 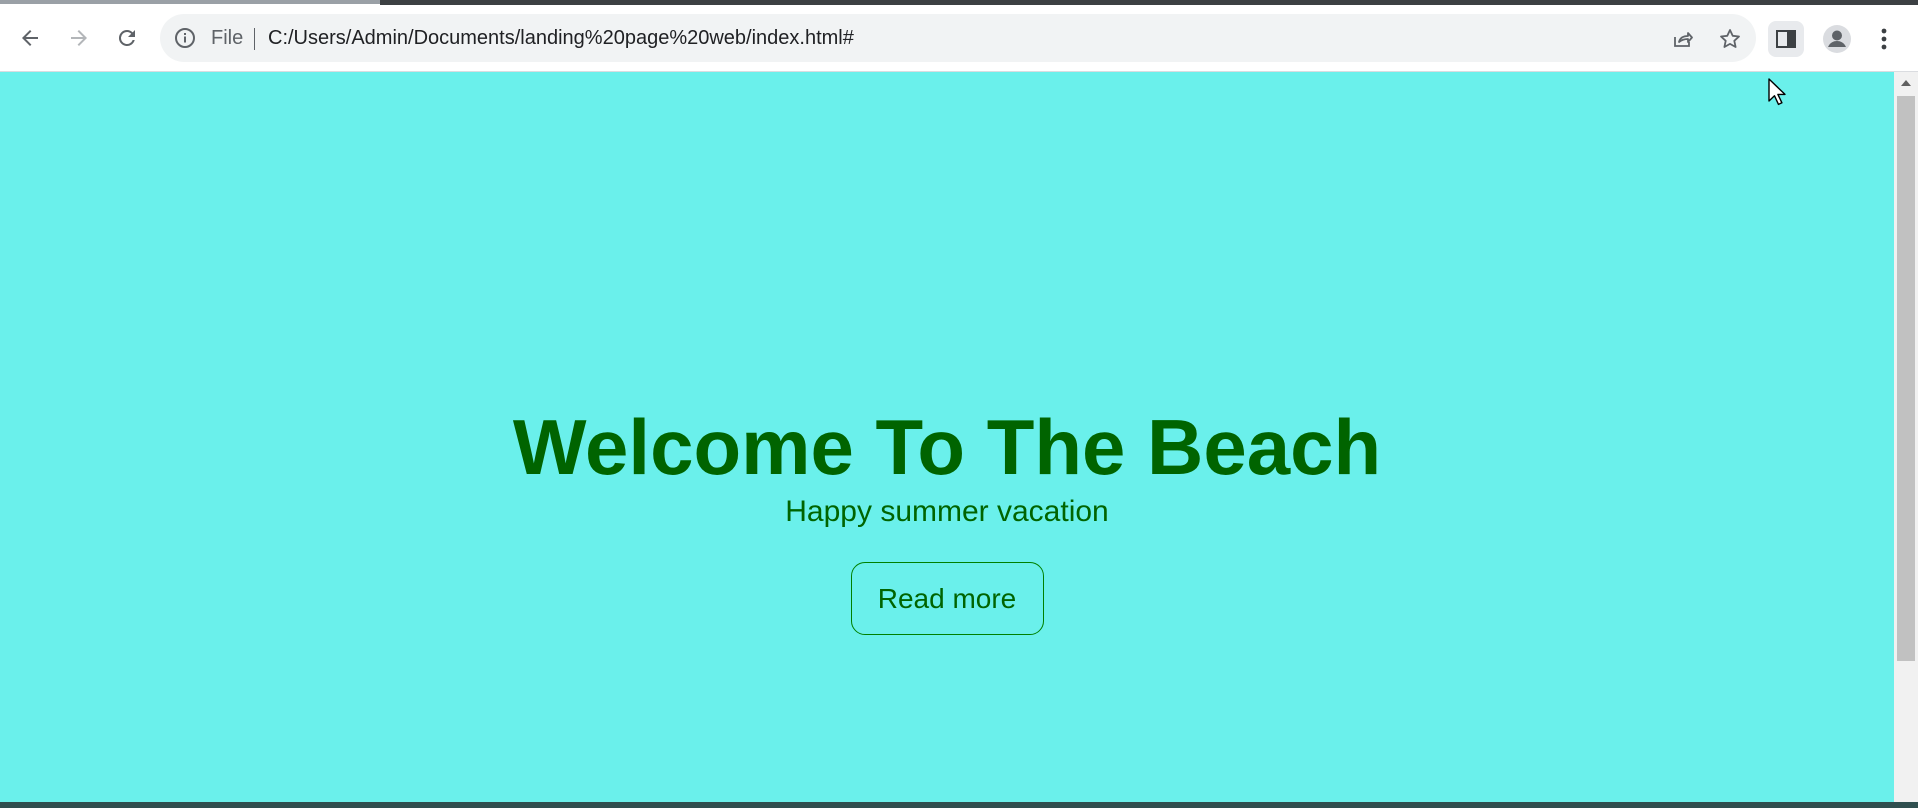 I want to click on kebab-menu-icon, so click(x=1884, y=39).